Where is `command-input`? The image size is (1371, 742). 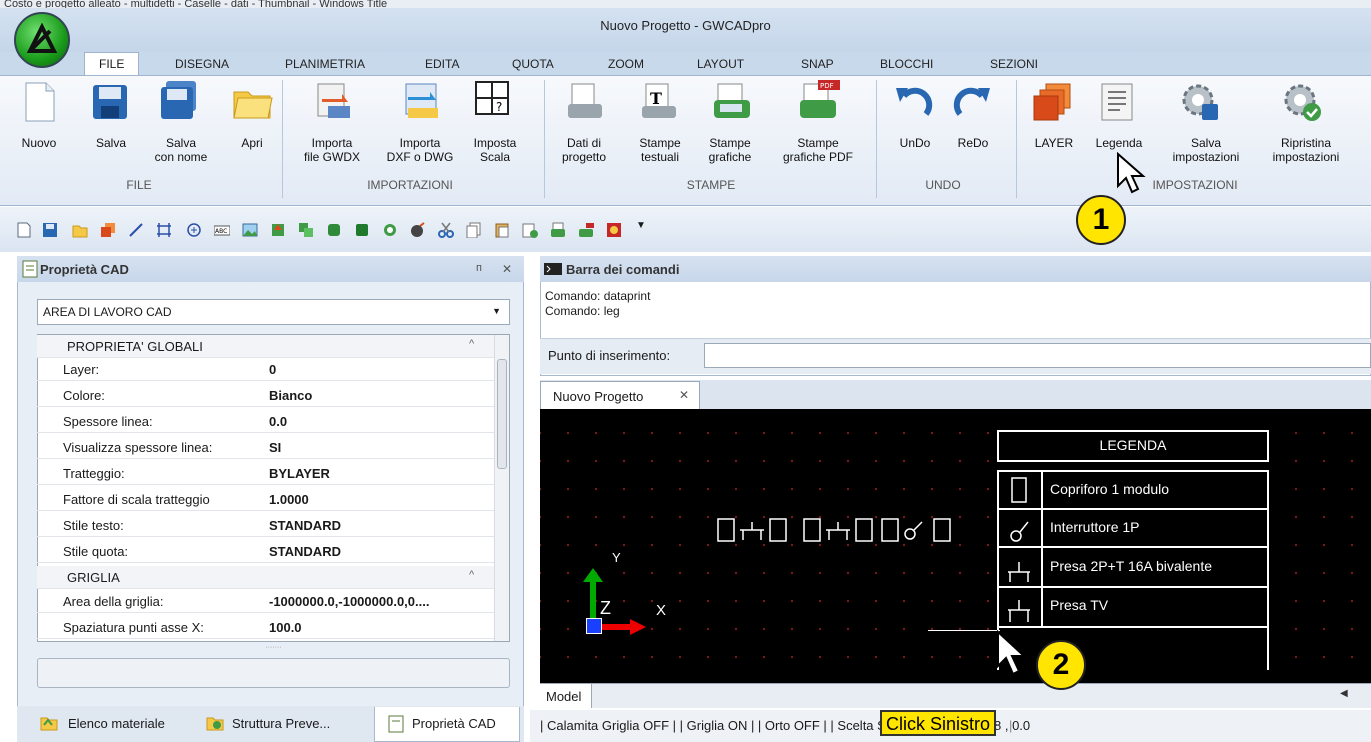
command-input is located at coordinates (1037, 355).